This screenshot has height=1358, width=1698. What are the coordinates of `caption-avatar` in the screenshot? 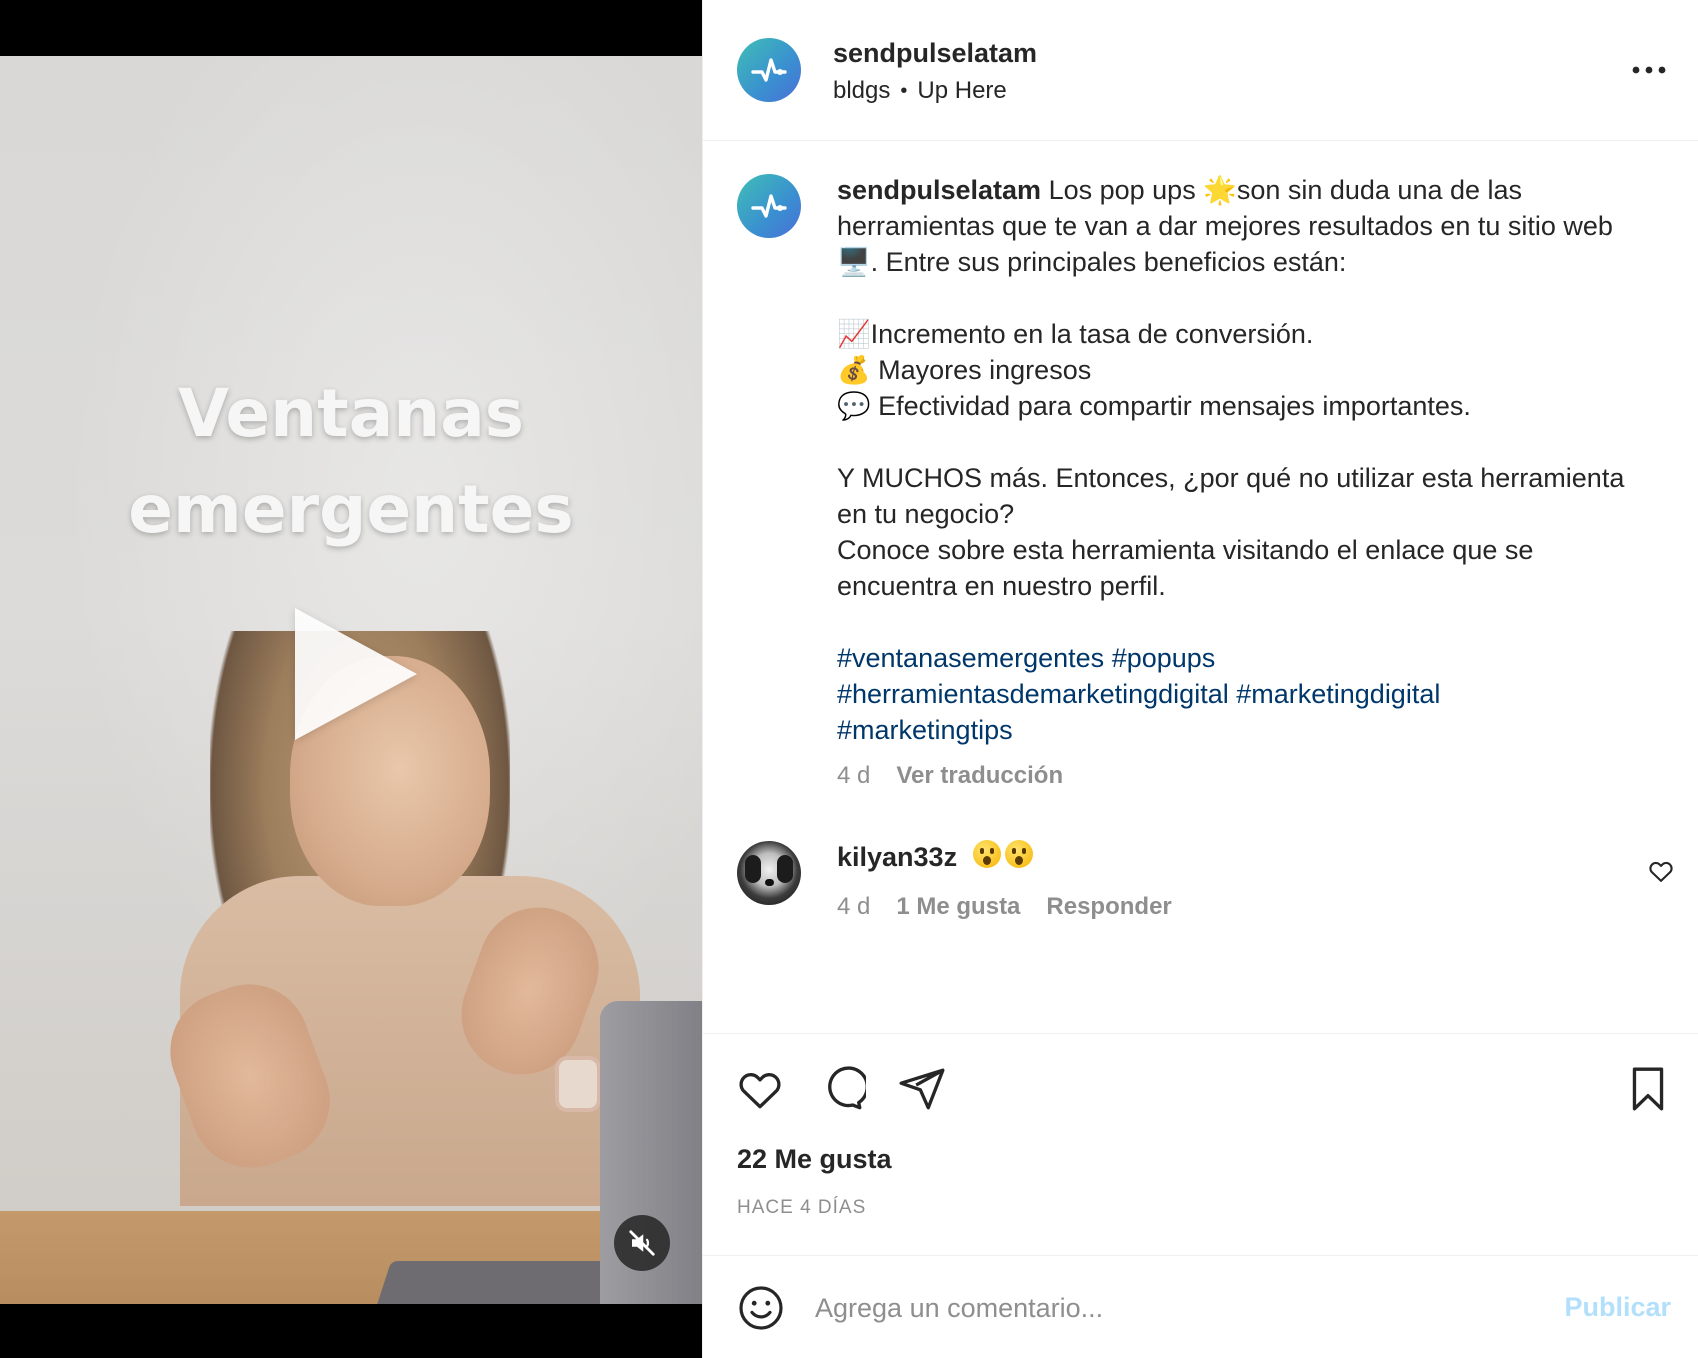 It's located at (769, 206).